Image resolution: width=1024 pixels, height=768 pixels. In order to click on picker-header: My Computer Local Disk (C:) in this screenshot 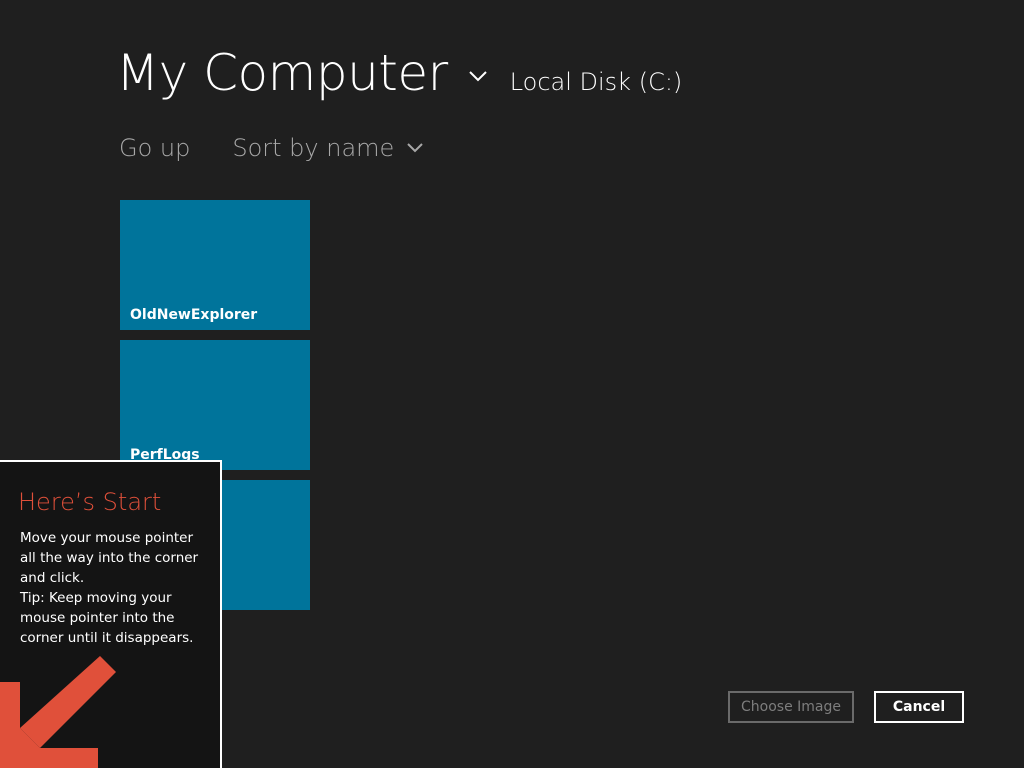, I will do `click(399, 73)`.